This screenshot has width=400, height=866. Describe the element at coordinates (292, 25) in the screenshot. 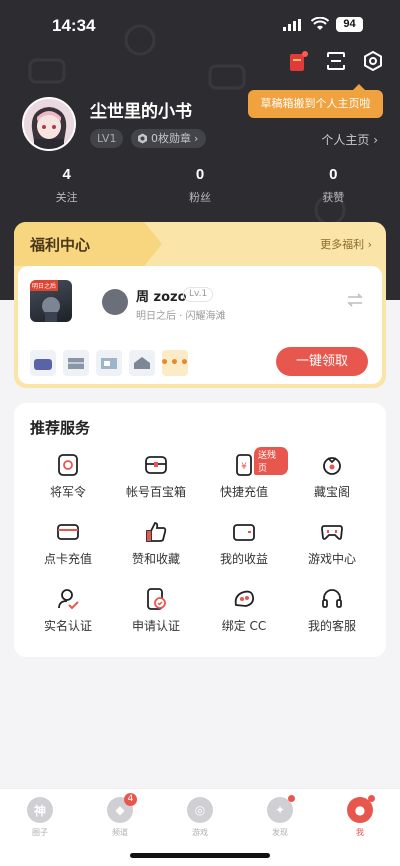

I see `cellular-signal-icon` at that location.